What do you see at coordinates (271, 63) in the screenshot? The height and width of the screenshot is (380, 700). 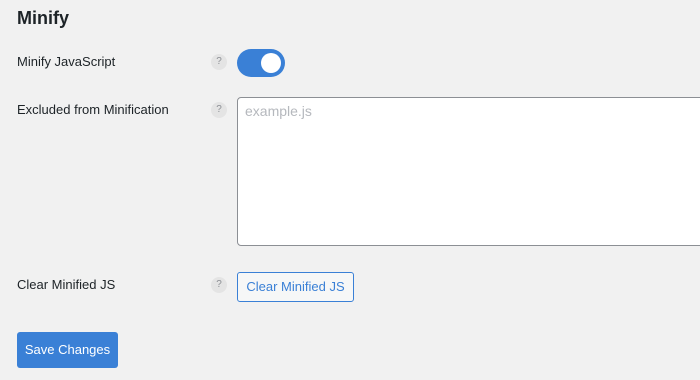 I see `toggle-knob` at bounding box center [271, 63].